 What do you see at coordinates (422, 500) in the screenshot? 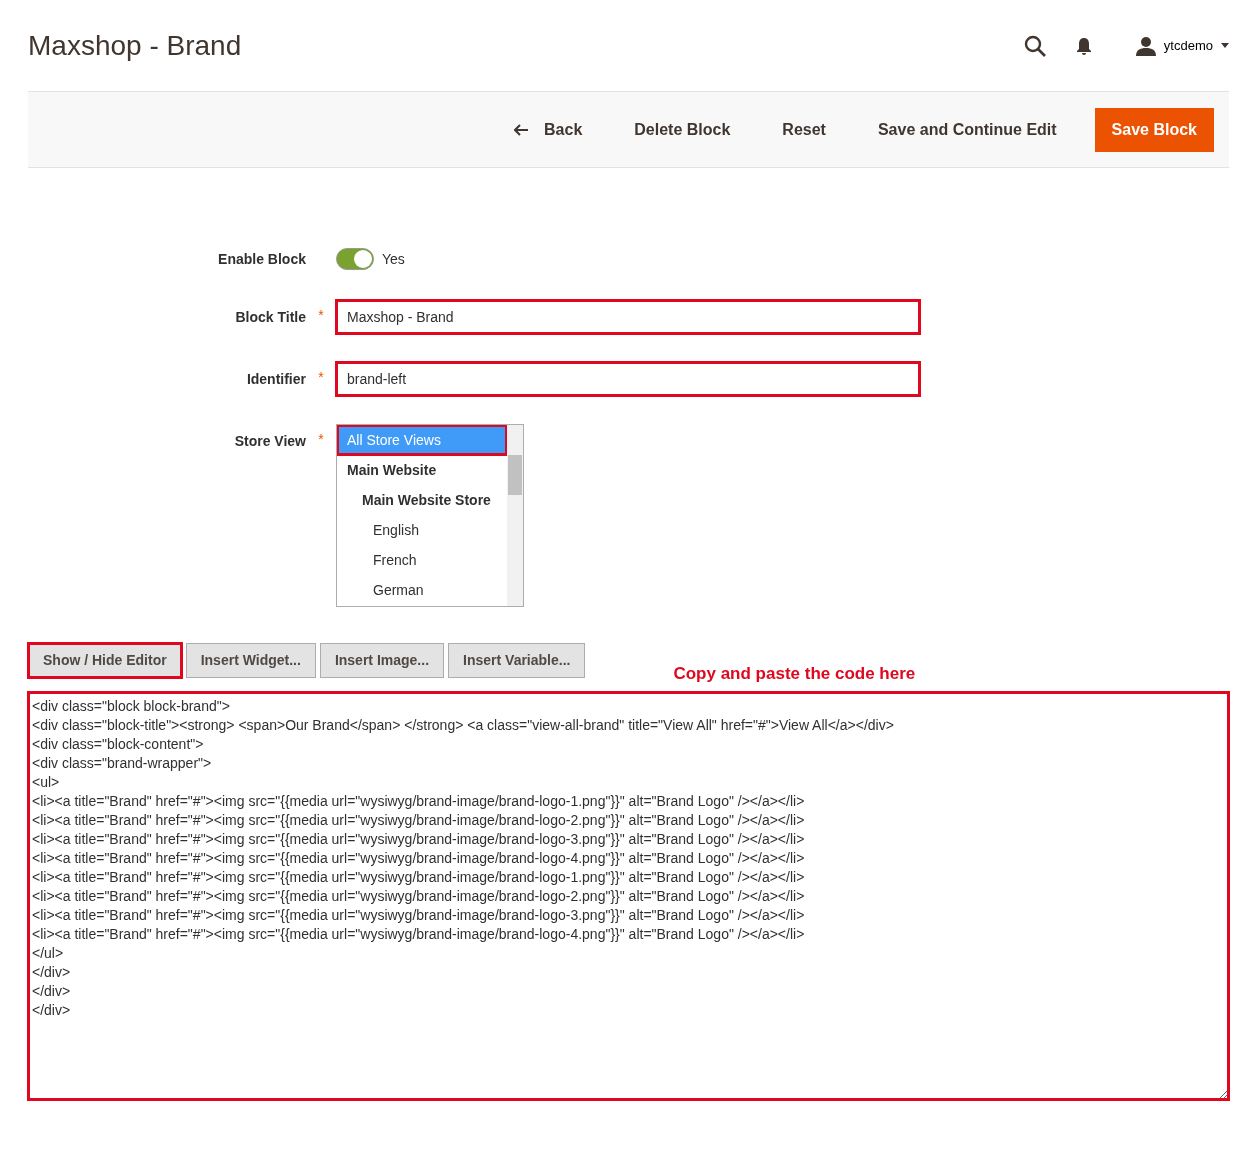
I see `store-option: Main Website Store` at bounding box center [422, 500].